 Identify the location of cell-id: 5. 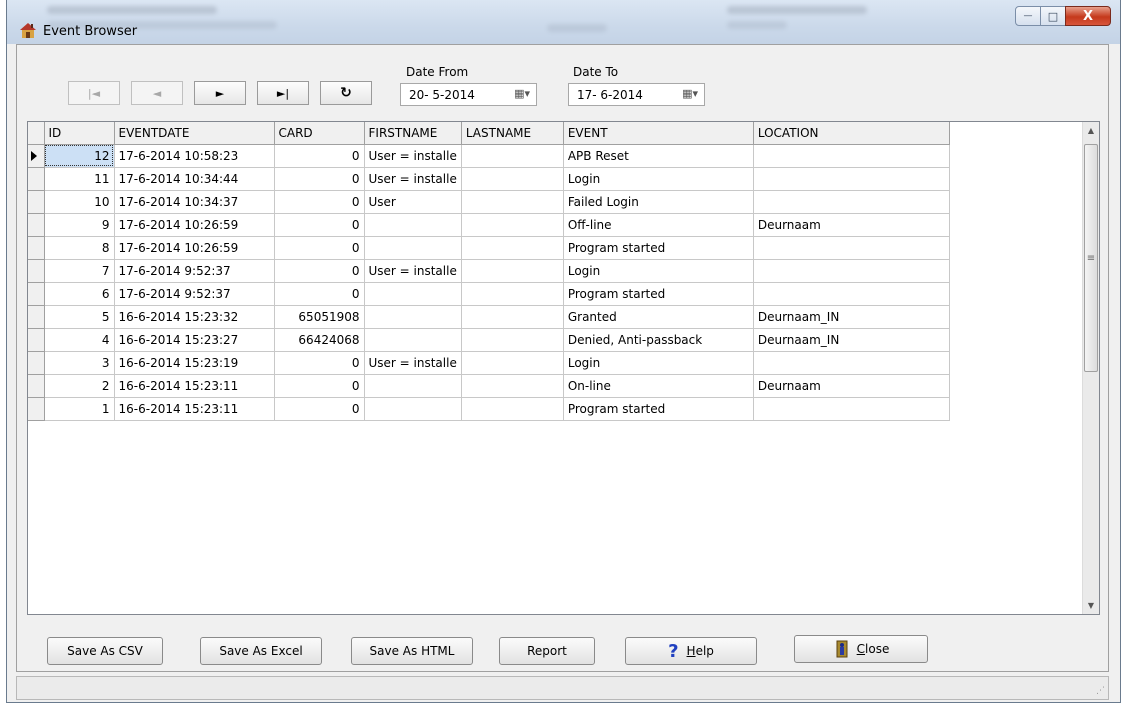
(79, 317).